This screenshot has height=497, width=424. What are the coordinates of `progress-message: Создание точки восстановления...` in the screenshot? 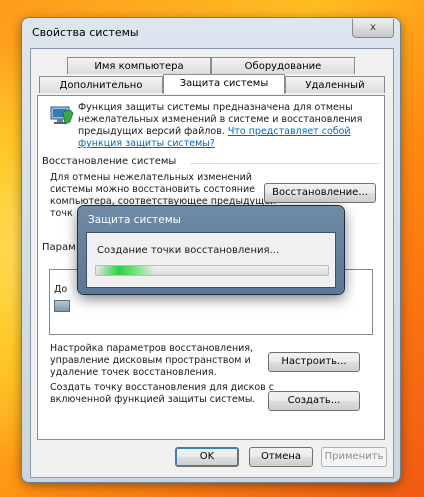 It's located at (188, 250).